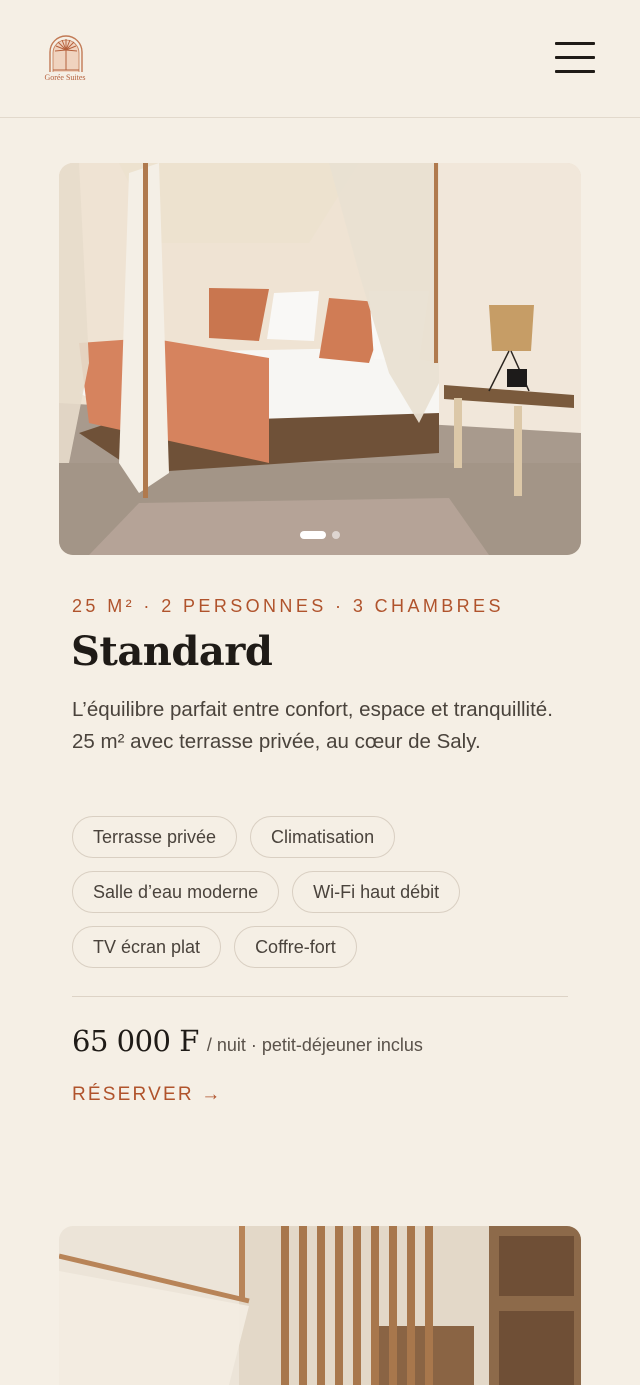 The height and width of the screenshot is (1385, 640). Describe the element at coordinates (155, 837) in the screenshot. I see `amenity-chip: Terrasse privée` at that location.